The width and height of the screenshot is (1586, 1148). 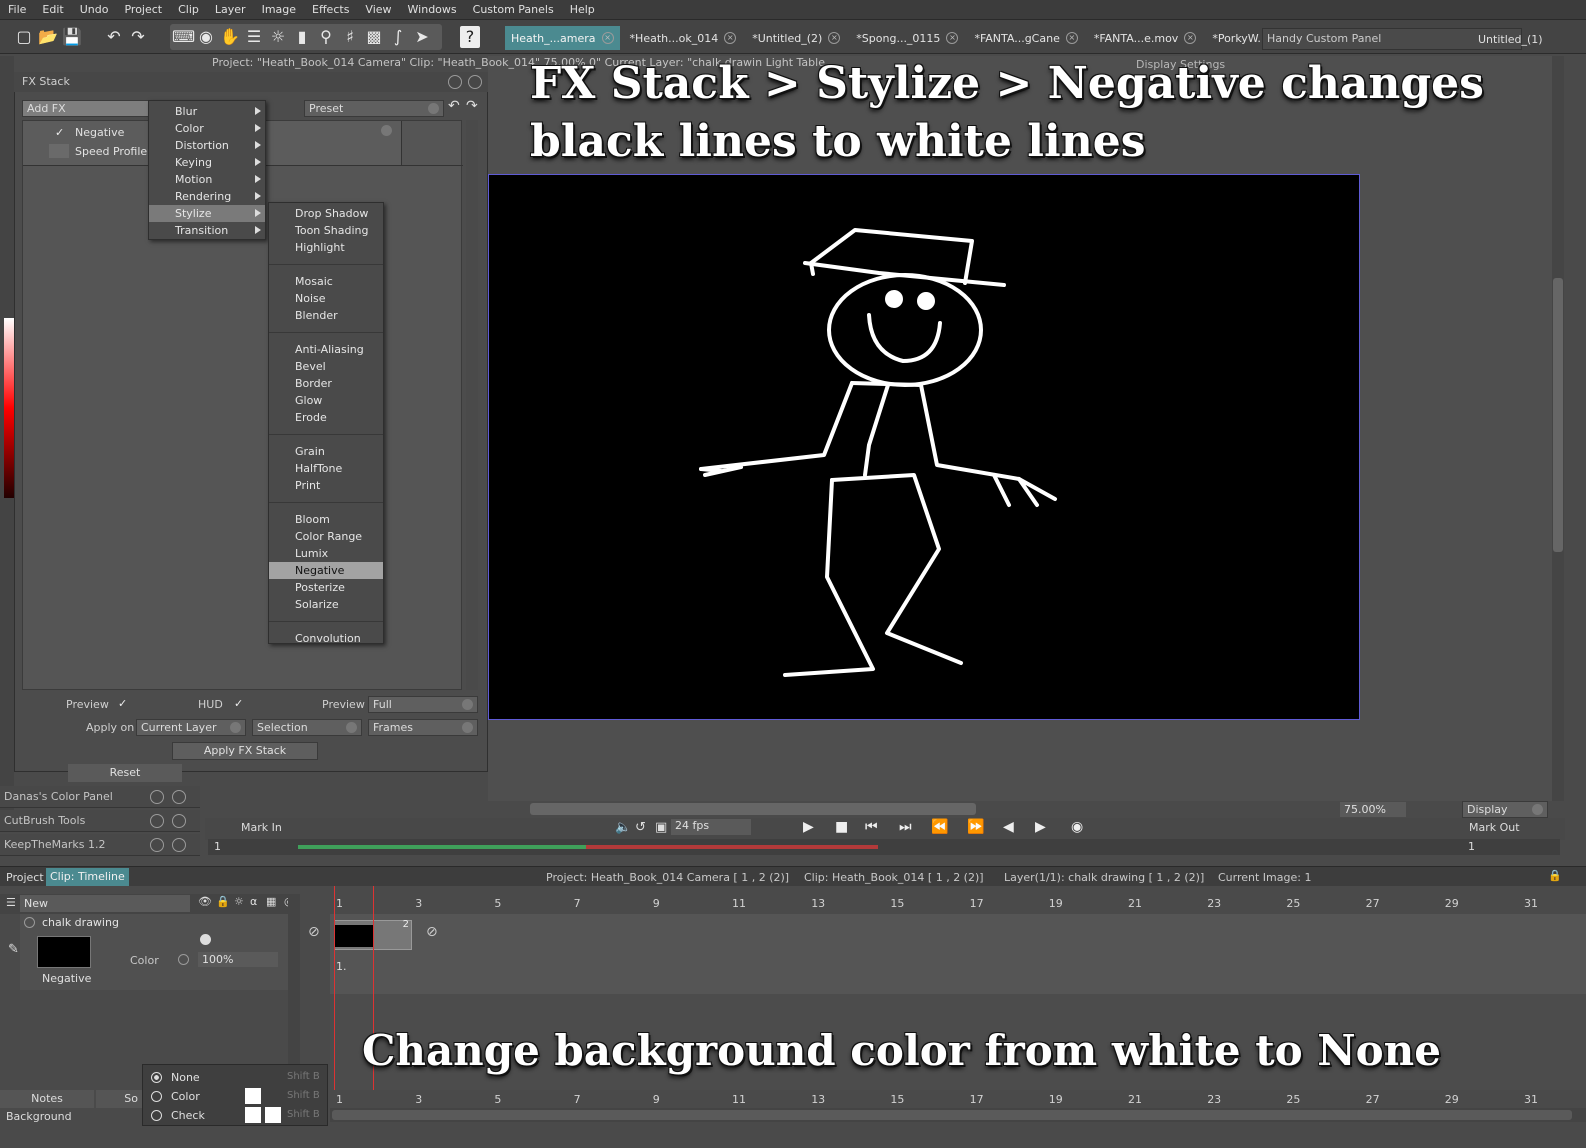 What do you see at coordinates (326, 587) in the screenshot?
I see `stylize-item-posterize: Posterize` at bounding box center [326, 587].